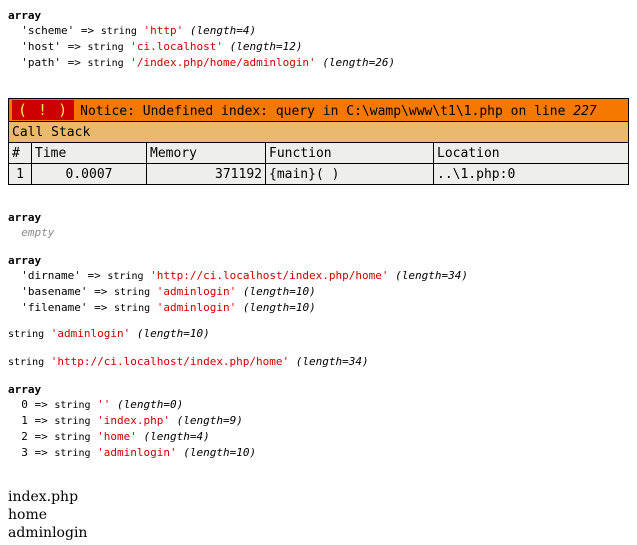 The width and height of the screenshot is (637, 545). I want to click on call-stack-title: Call Stack, so click(318, 132).